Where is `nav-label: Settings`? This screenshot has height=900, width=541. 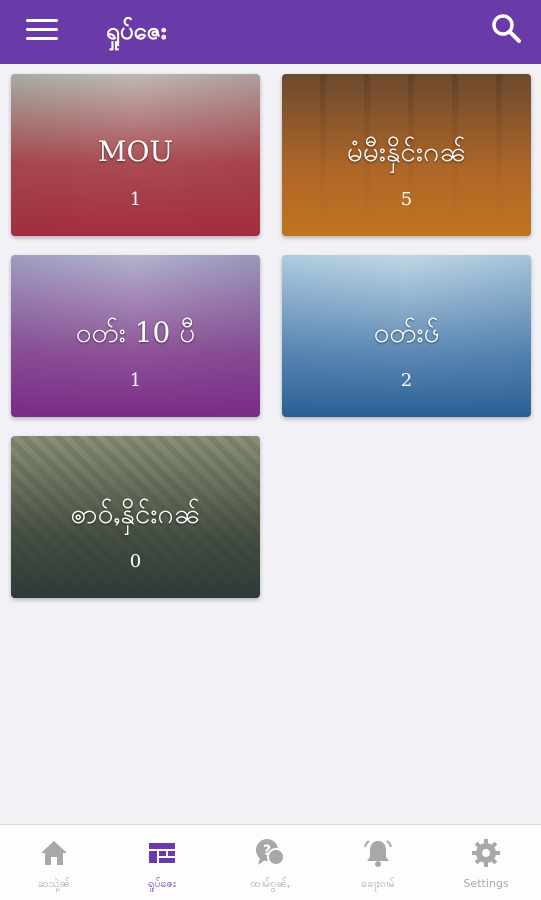
nav-label: Settings is located at coordinates (486, 883).